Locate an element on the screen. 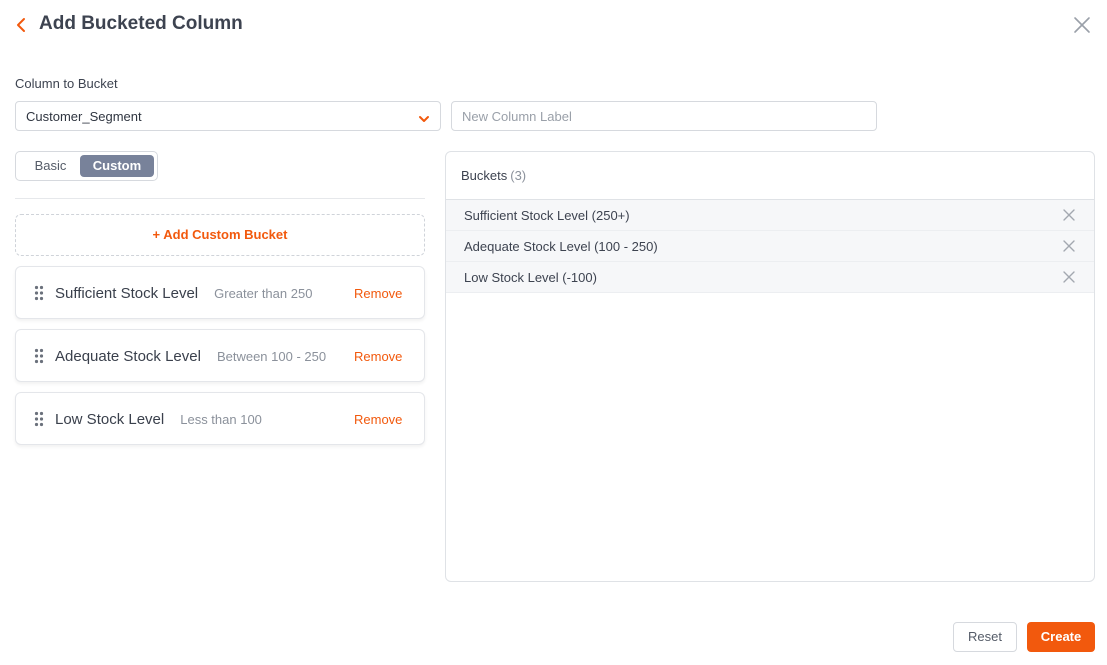 The width and height of the screenshot is (1107, 665). chevron-left-icon is located at coordinates (22, 25).